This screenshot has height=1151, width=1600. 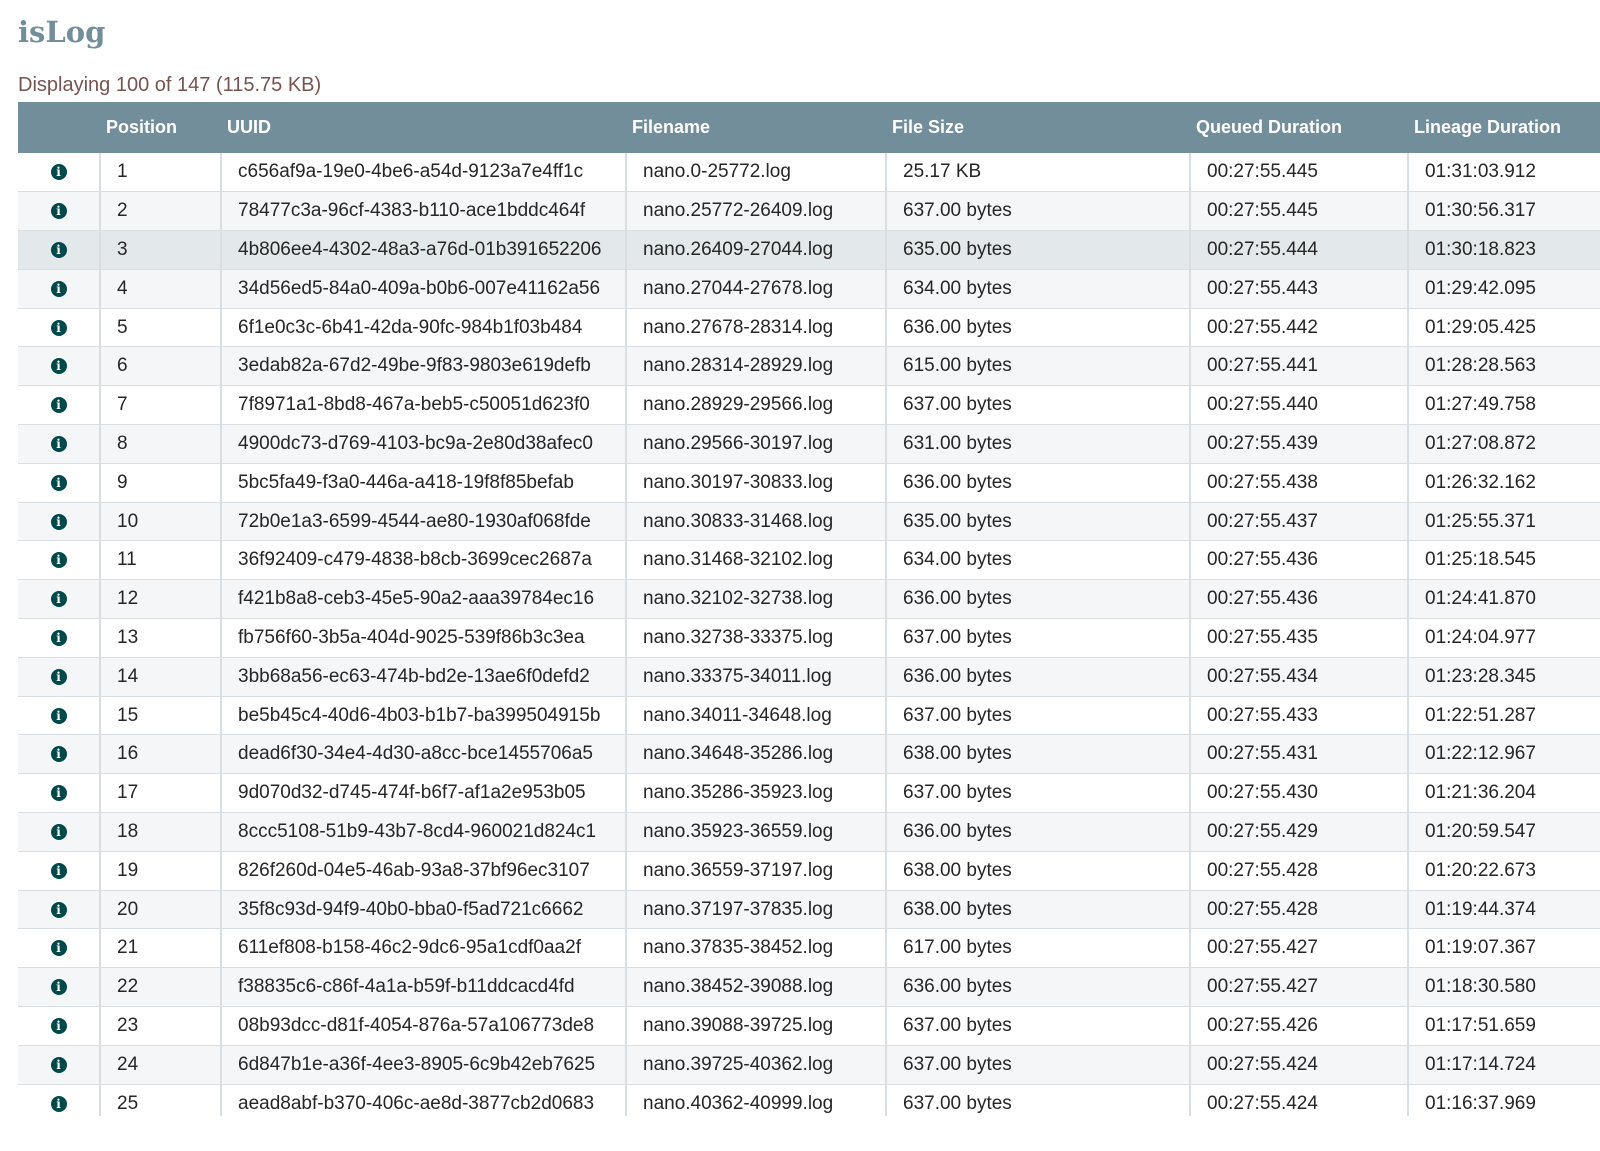 What do you see at coordinates (160, 127) in the screenshot?
I see `column-header-position: Position` at bounding box center [160, 127].